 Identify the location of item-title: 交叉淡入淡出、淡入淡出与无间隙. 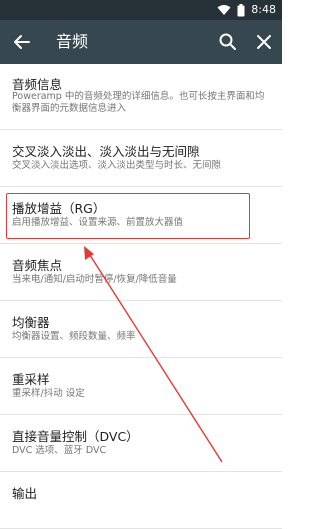
(106, 151).